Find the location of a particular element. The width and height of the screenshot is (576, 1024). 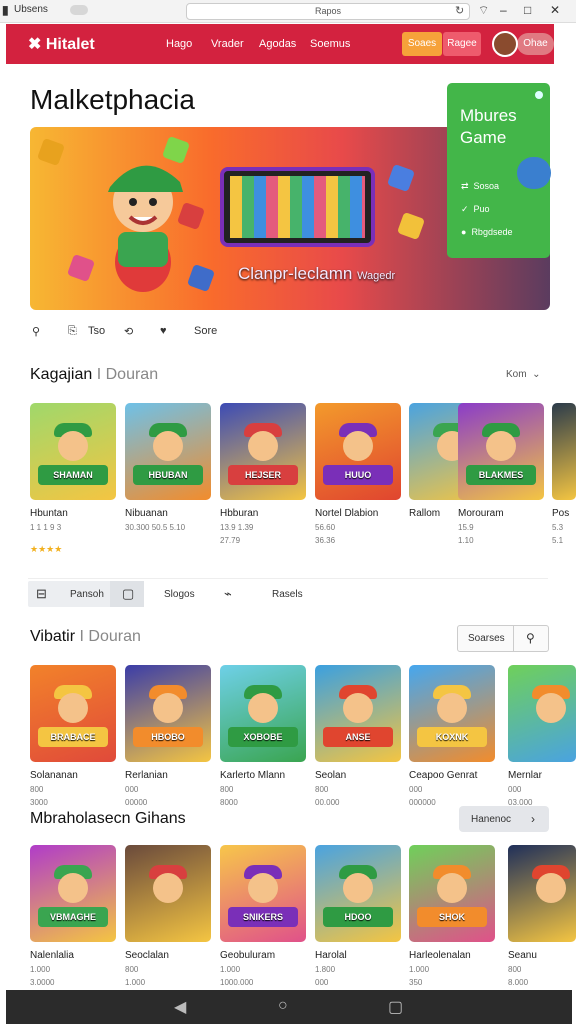

game-title: Seoclalan is located at coordinates (147, 955).